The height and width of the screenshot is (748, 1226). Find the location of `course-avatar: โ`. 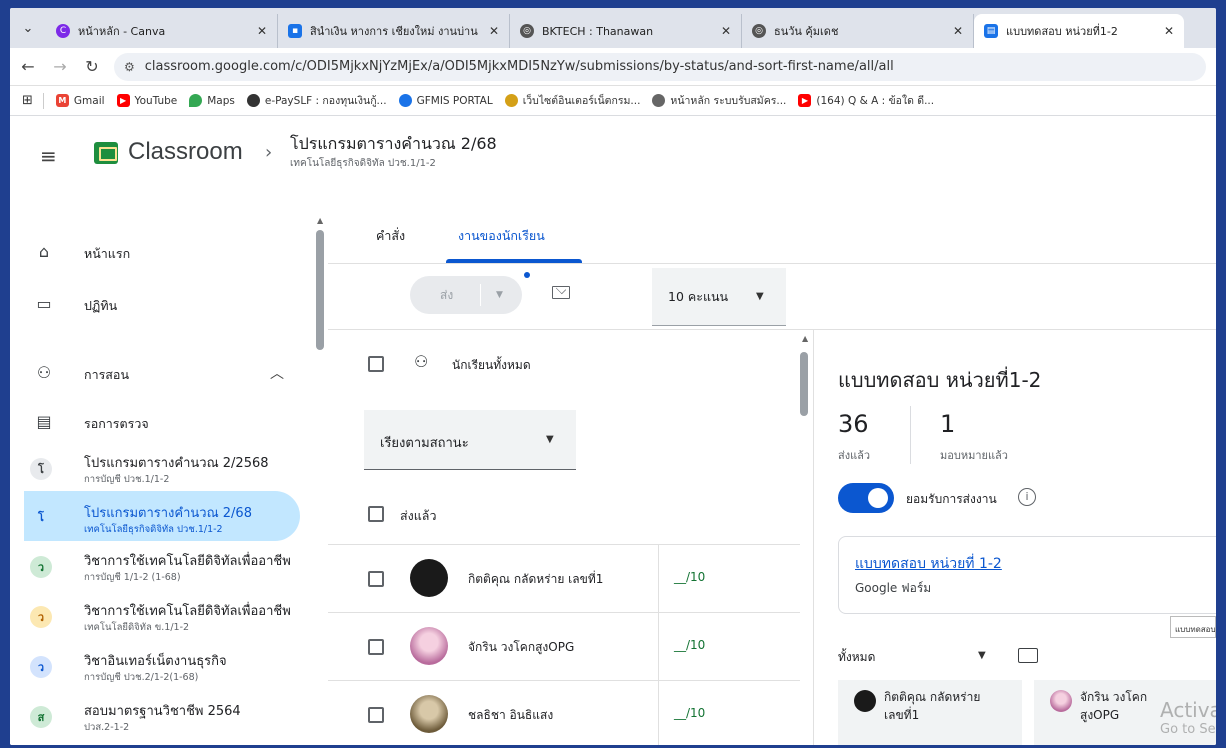

course-avatar: โ is located at coordinates (41, 517).